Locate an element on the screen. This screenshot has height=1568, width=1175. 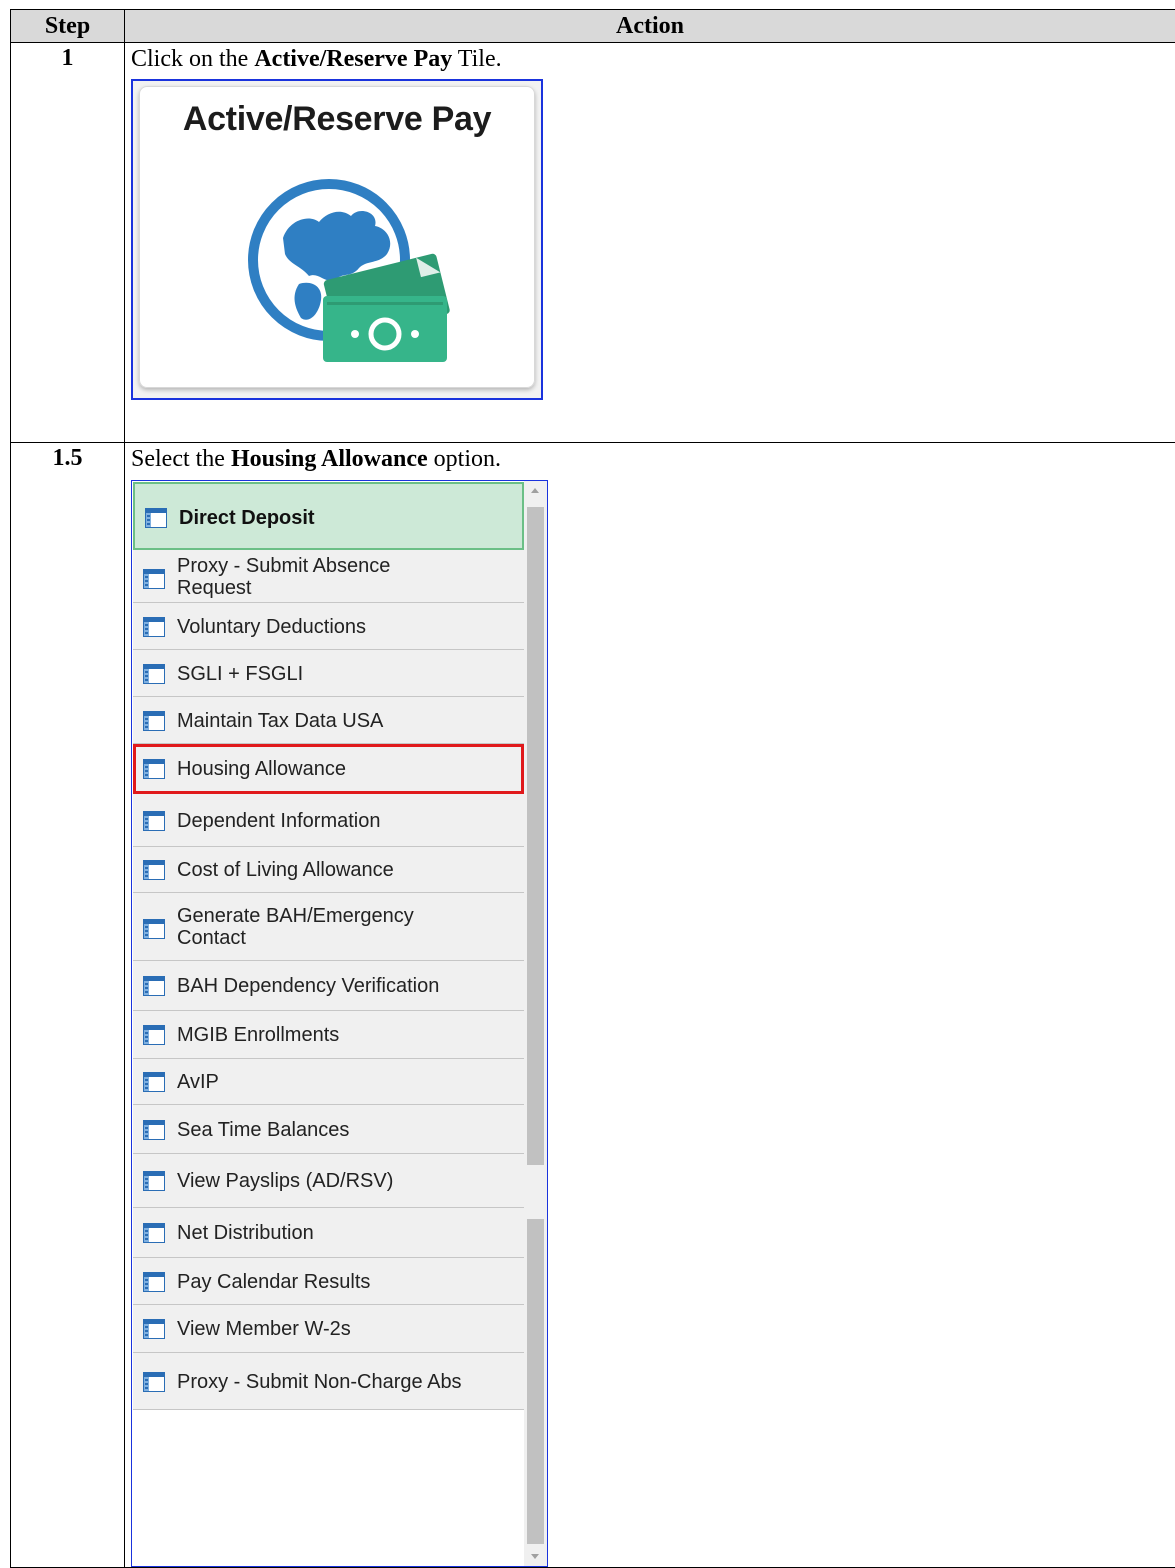
menu-item: View Payslips (AD/RSV) is located at coordinates (328, 1181).